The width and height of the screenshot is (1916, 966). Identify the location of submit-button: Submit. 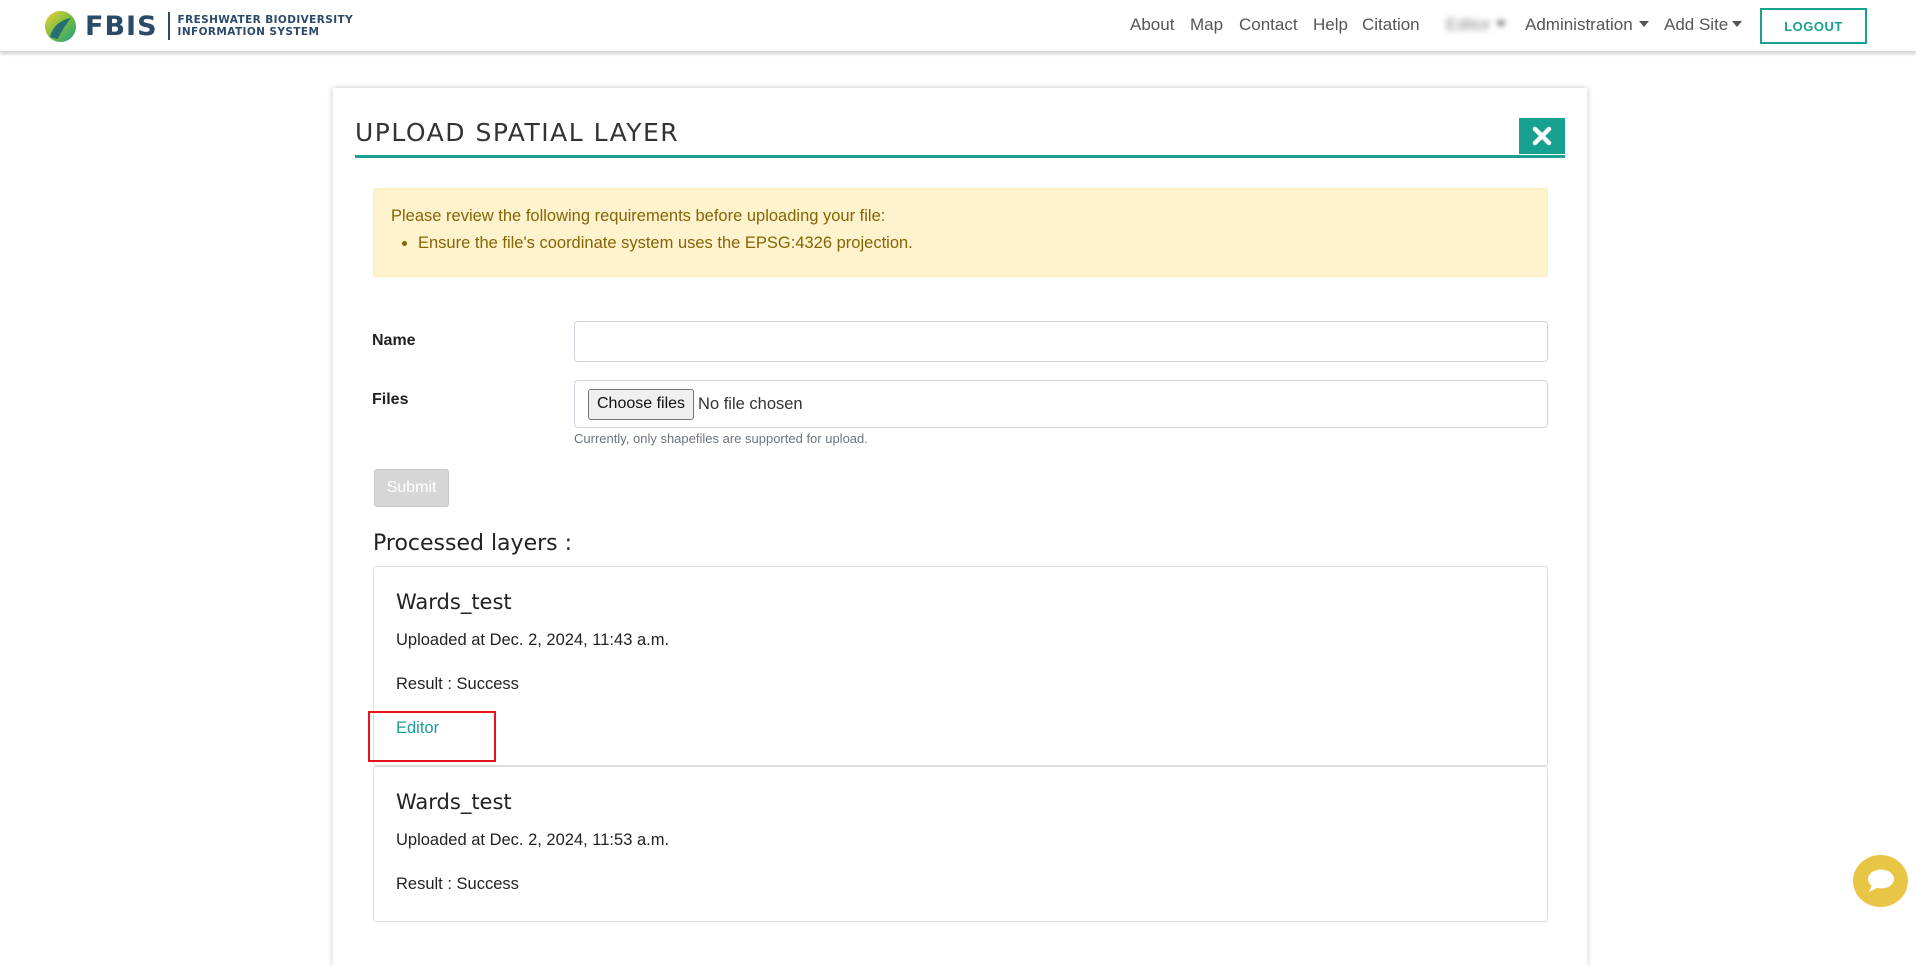
(411, 488).